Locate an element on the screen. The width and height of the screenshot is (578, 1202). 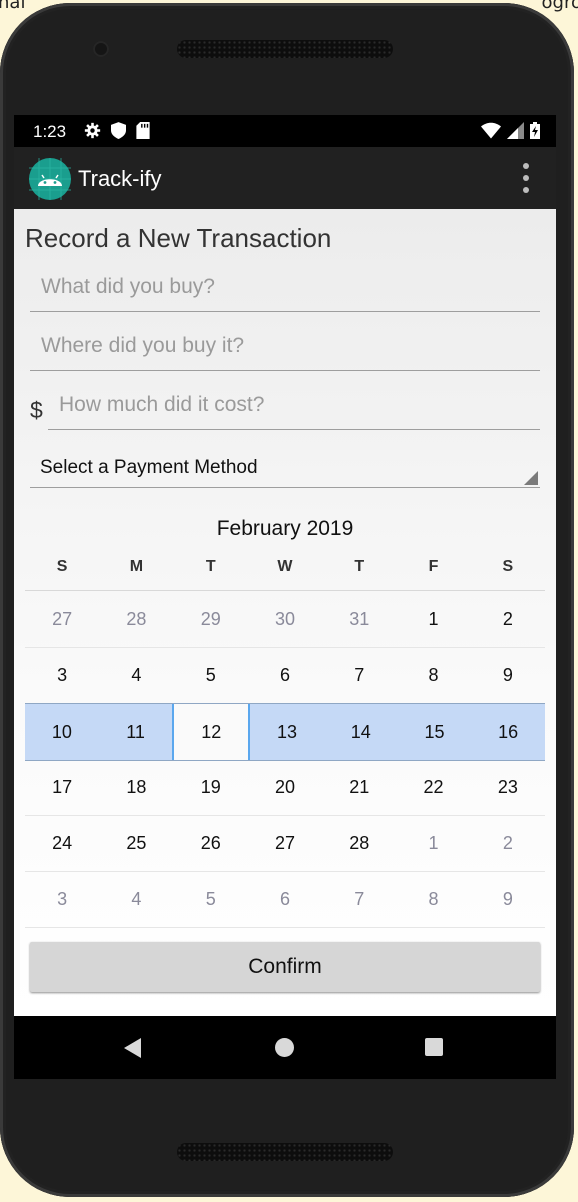
calendar-day: 21 is located at coordinates (359, 787).